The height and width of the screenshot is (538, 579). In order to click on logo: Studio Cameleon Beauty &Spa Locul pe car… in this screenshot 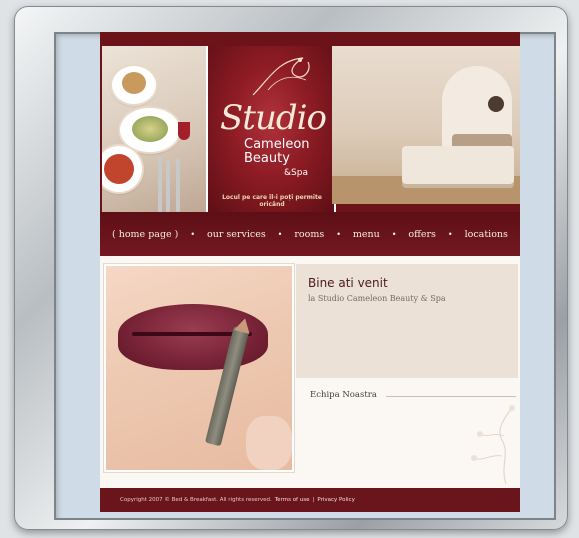, I will do `click(271, 129)`.